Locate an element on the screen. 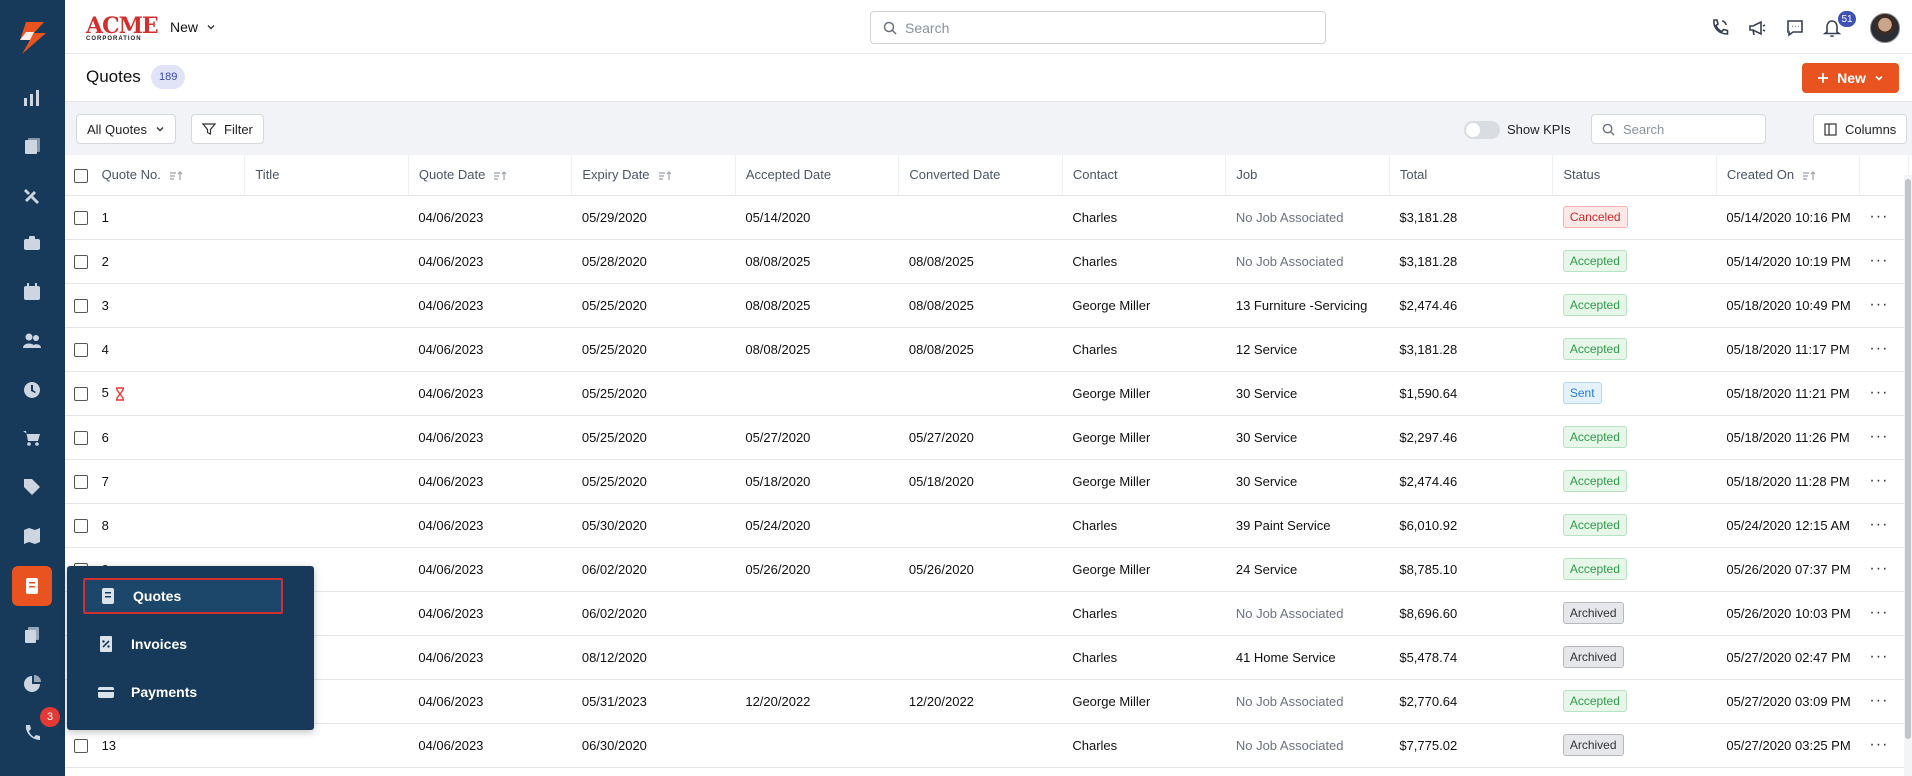 This screenshot has height=776, width=1912. column-header: Created On is located at coordinates (1788, 175).